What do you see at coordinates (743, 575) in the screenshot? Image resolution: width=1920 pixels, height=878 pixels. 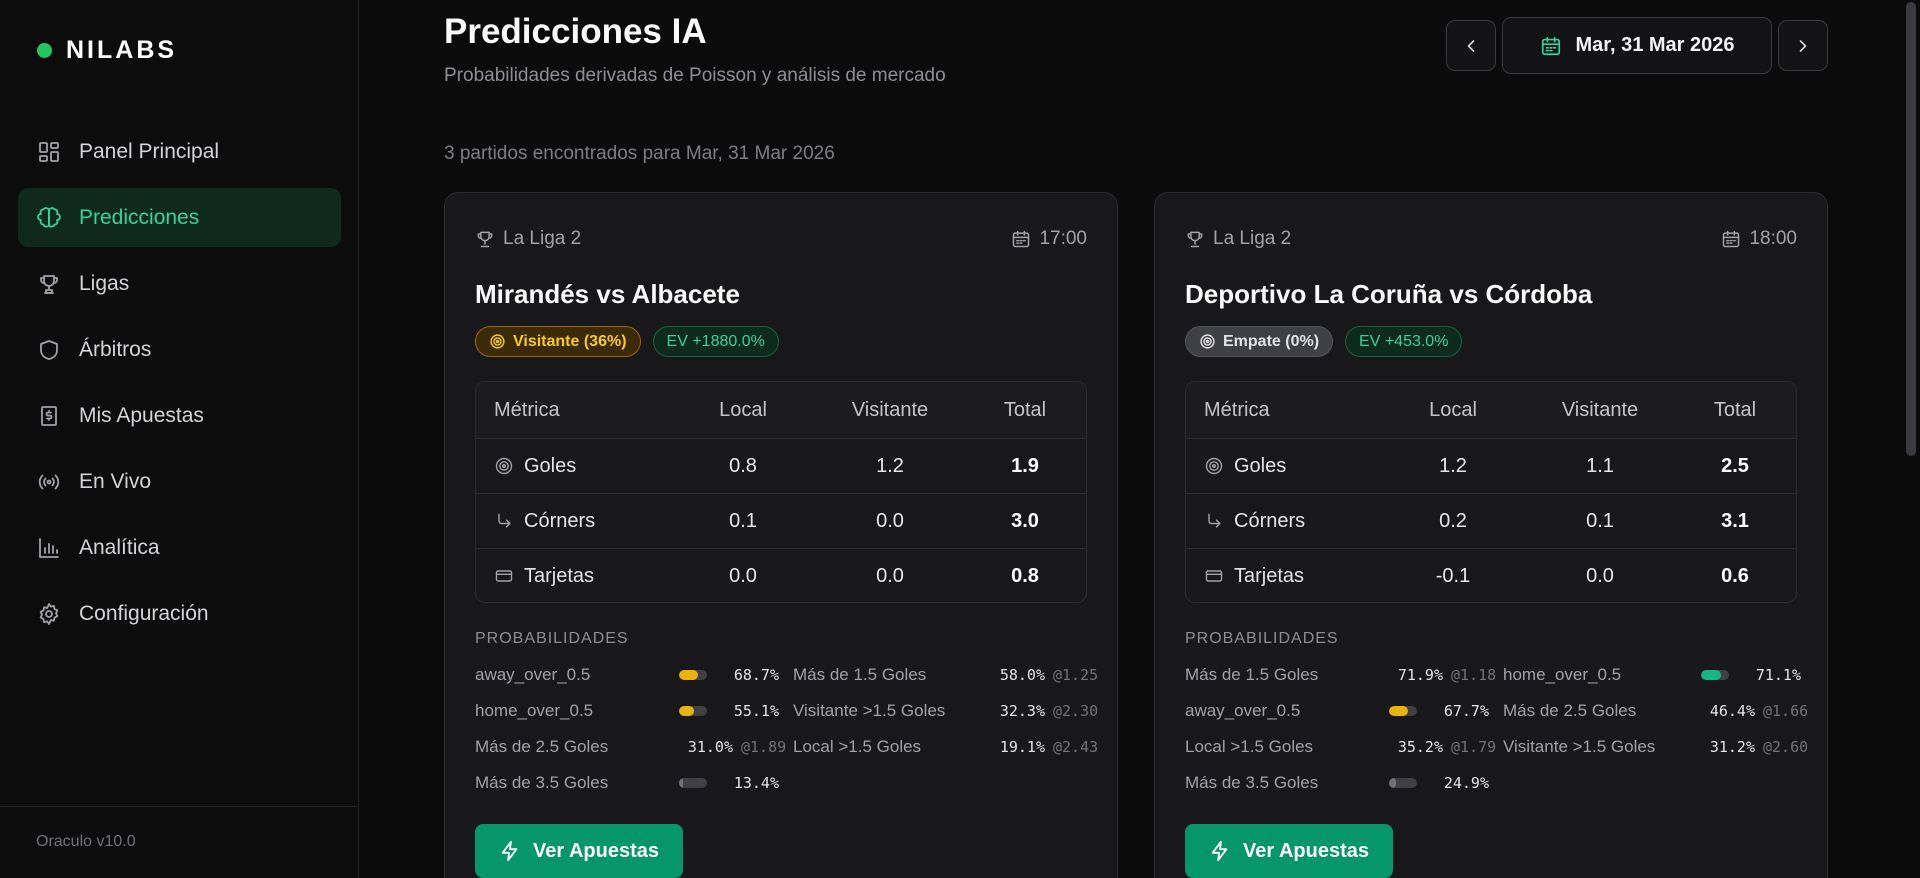 I see `metric-local: 0.0` at bounding box center [743, 575].